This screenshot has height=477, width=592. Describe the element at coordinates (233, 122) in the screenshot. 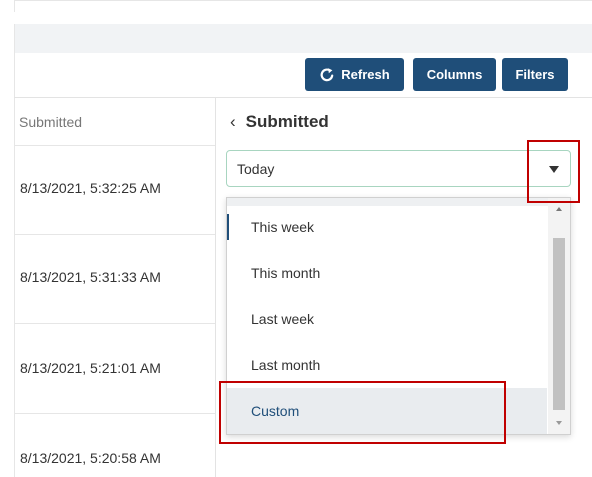

I see `chevron-left-icon: ‹` at that location.